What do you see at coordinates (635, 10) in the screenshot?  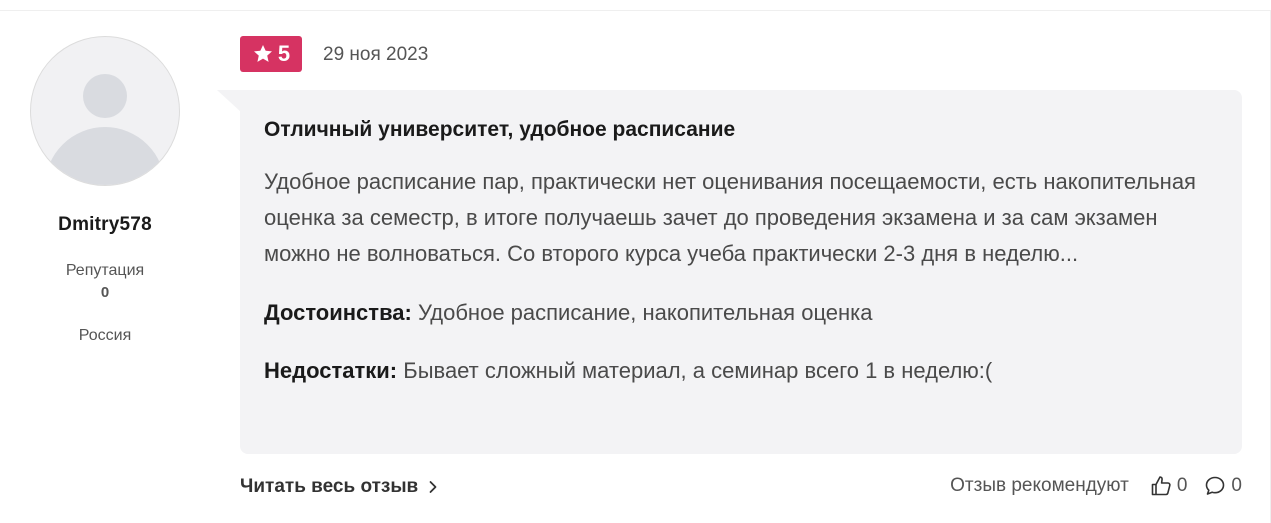 I see `top-divider` at bounding box center [635, 10].